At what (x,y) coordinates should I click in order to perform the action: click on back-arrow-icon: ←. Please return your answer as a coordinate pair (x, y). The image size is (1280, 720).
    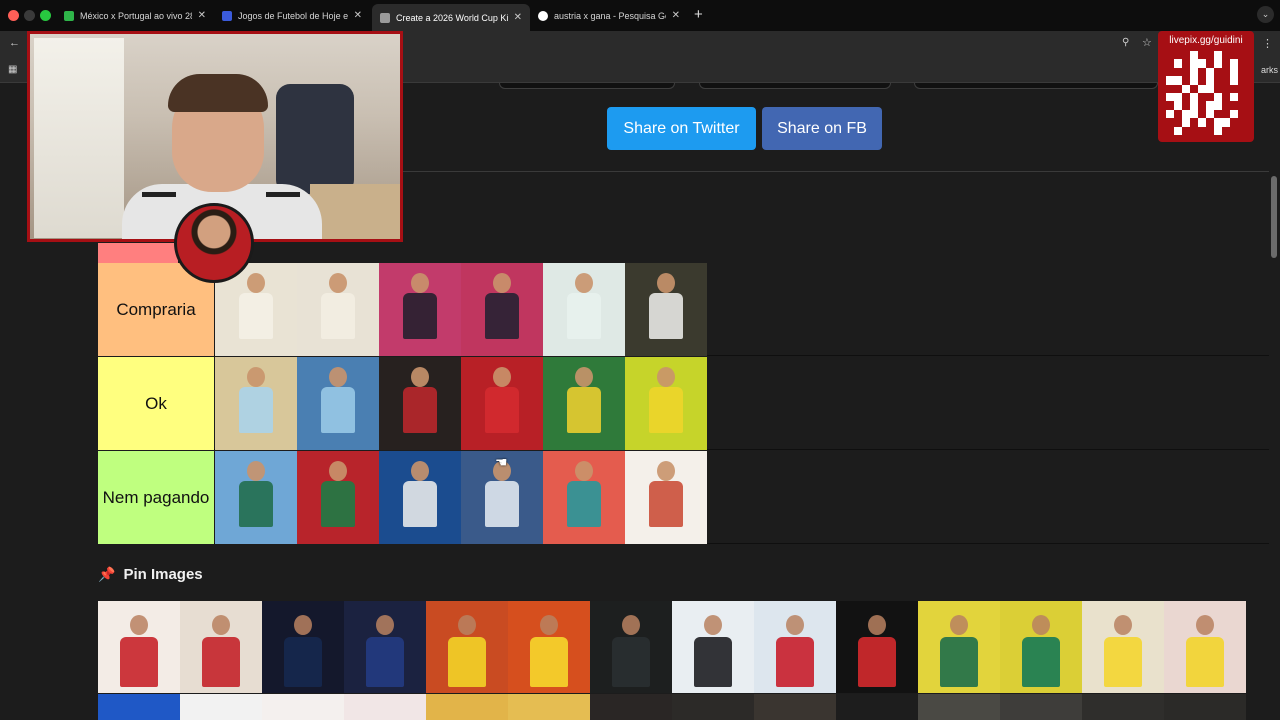
    Looking at the image, I should click on (14, 43).